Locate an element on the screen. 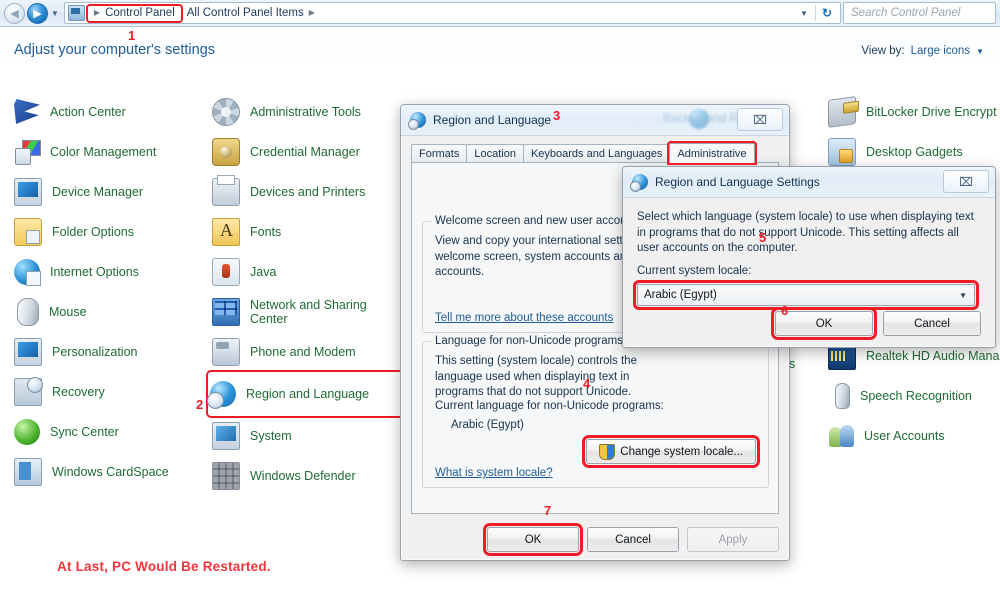 The width and height of the screenshot is (1000, 614). what-is-system-locale-link: What is system locale? is located at coordinates (494, 473).